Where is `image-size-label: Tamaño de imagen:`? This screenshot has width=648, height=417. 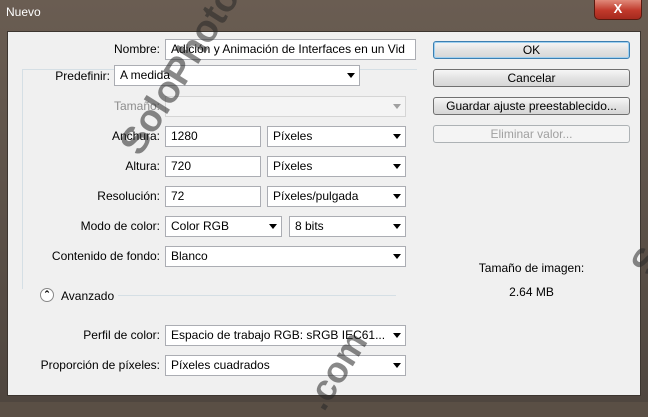
image-size-label: Tamaño de imagen: is located at coordinates (531, 268).